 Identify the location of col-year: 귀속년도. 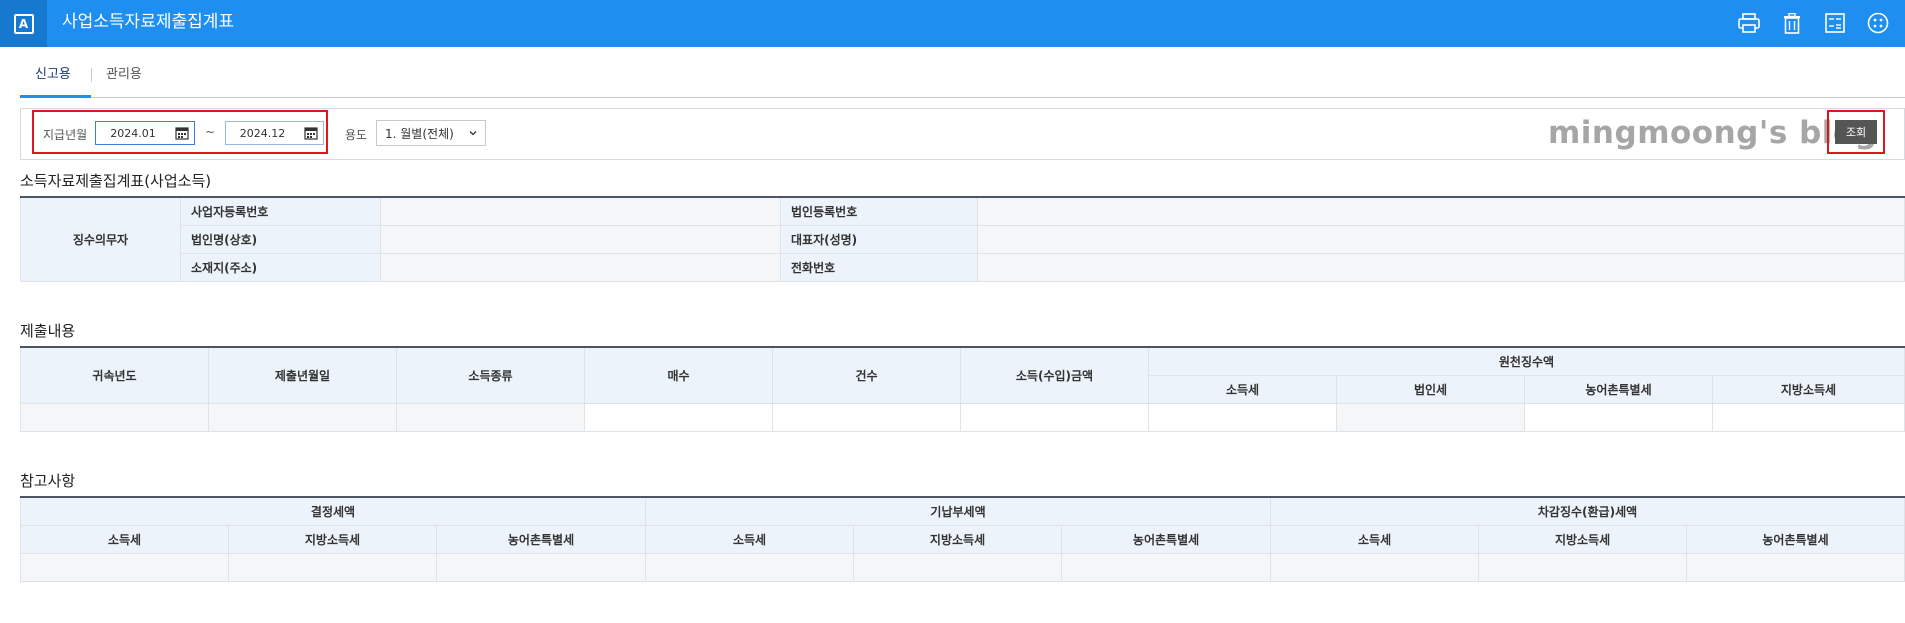
(114, 375).